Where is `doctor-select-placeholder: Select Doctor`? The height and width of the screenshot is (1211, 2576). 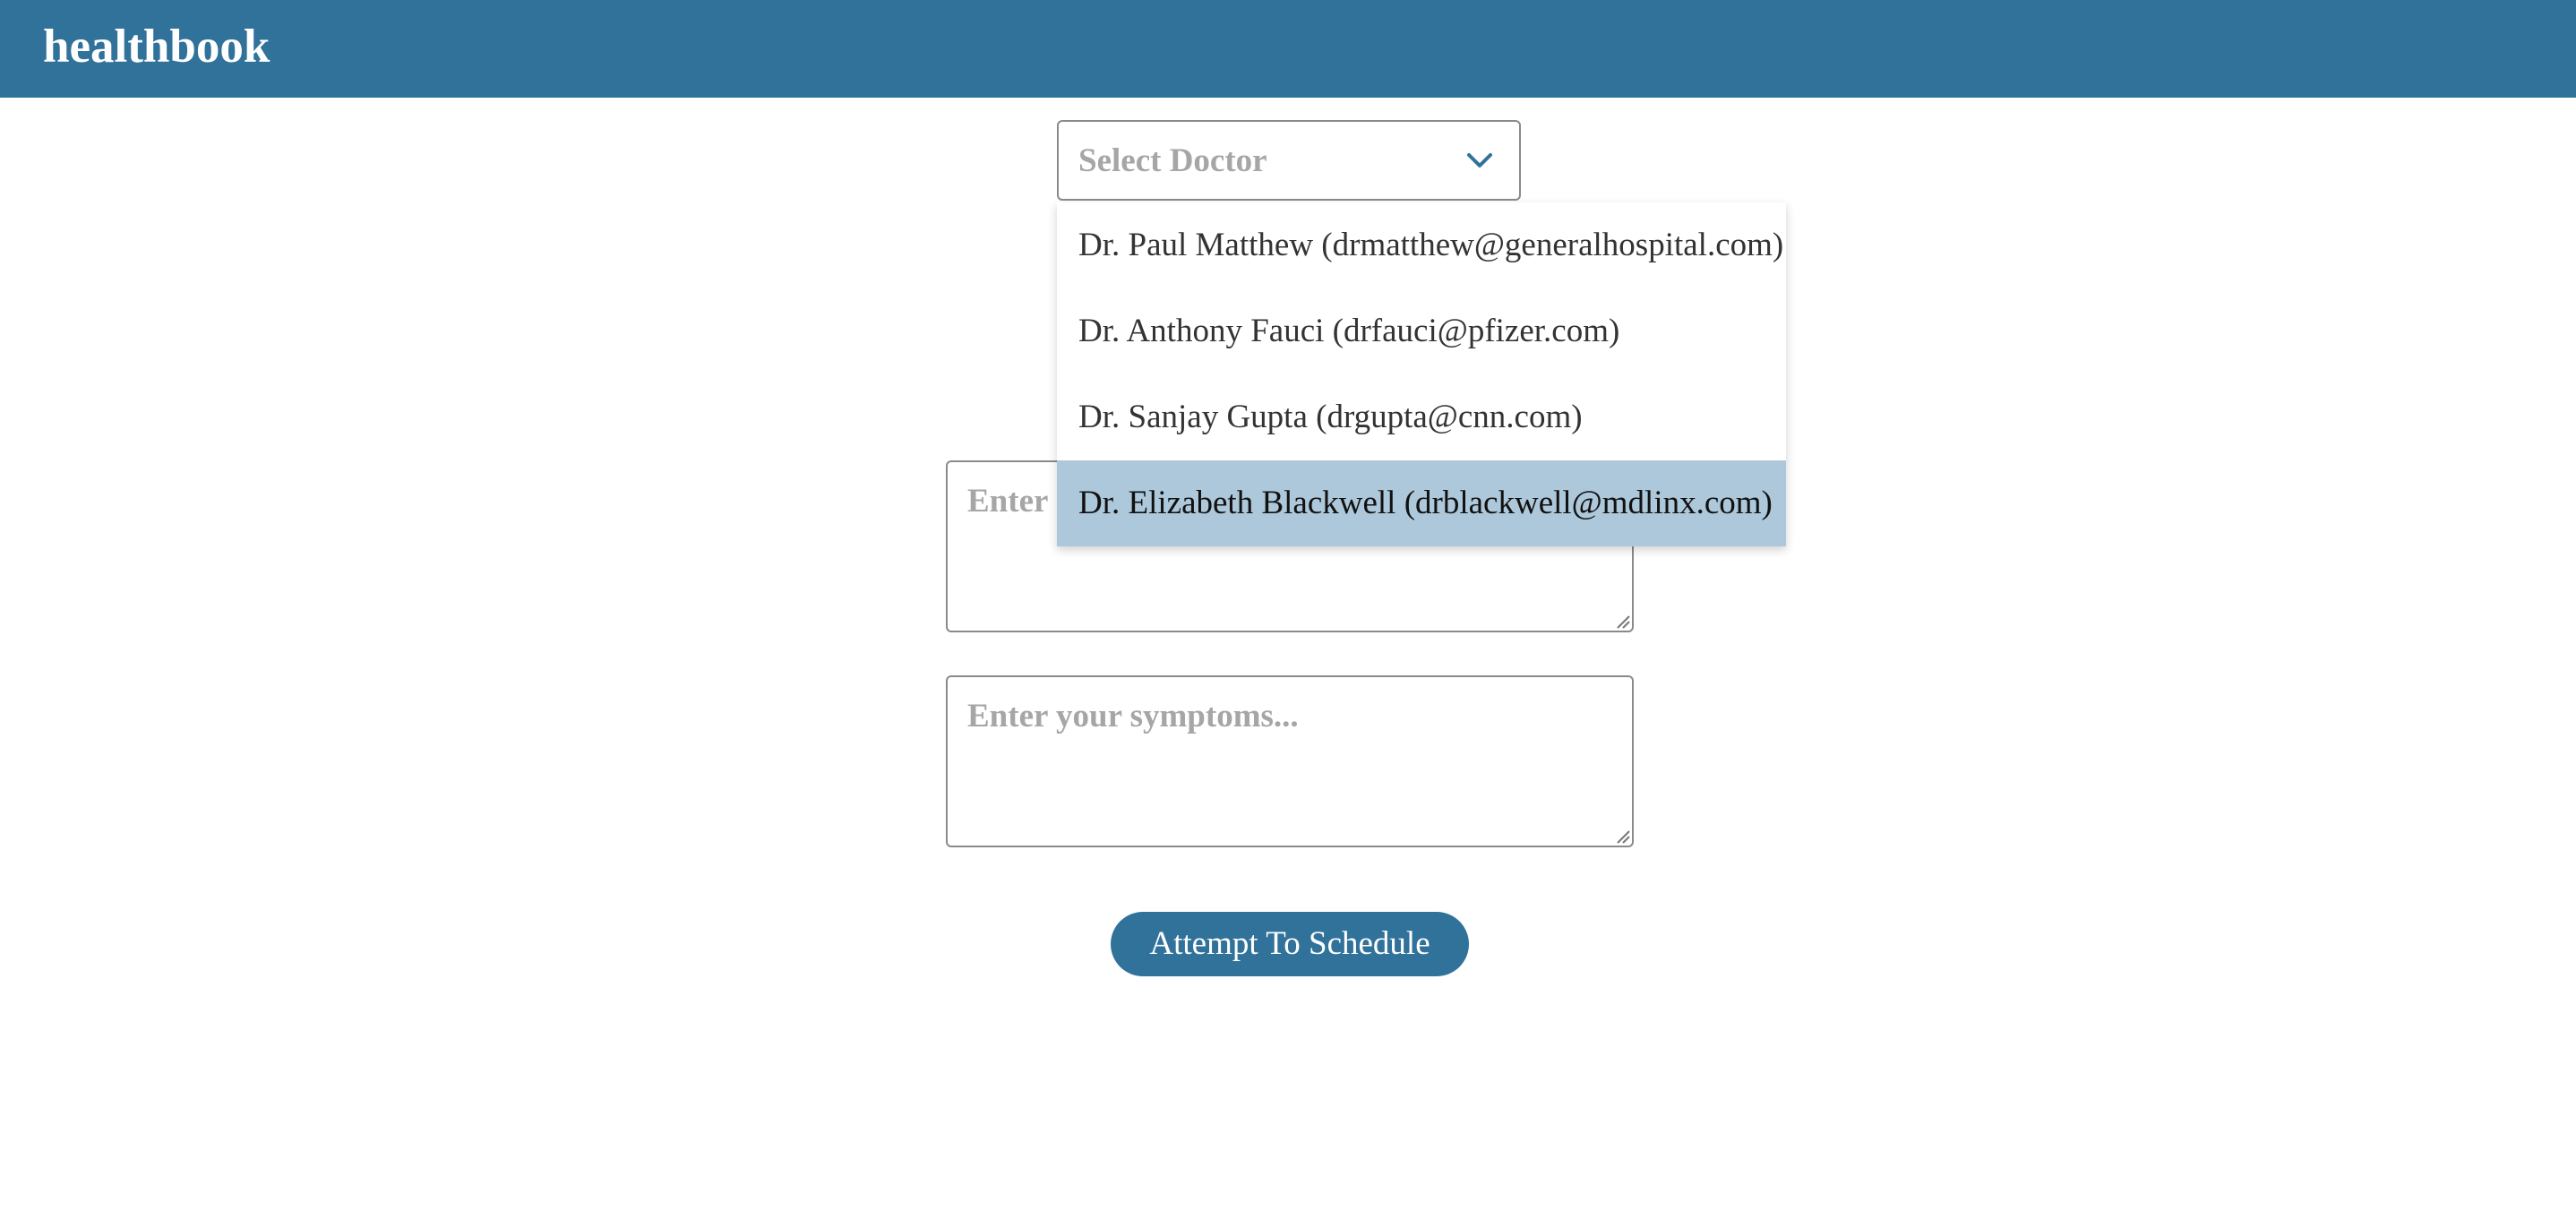
doctor-select-placeholder: Select Doctor is located at coordinates (1172, 160).